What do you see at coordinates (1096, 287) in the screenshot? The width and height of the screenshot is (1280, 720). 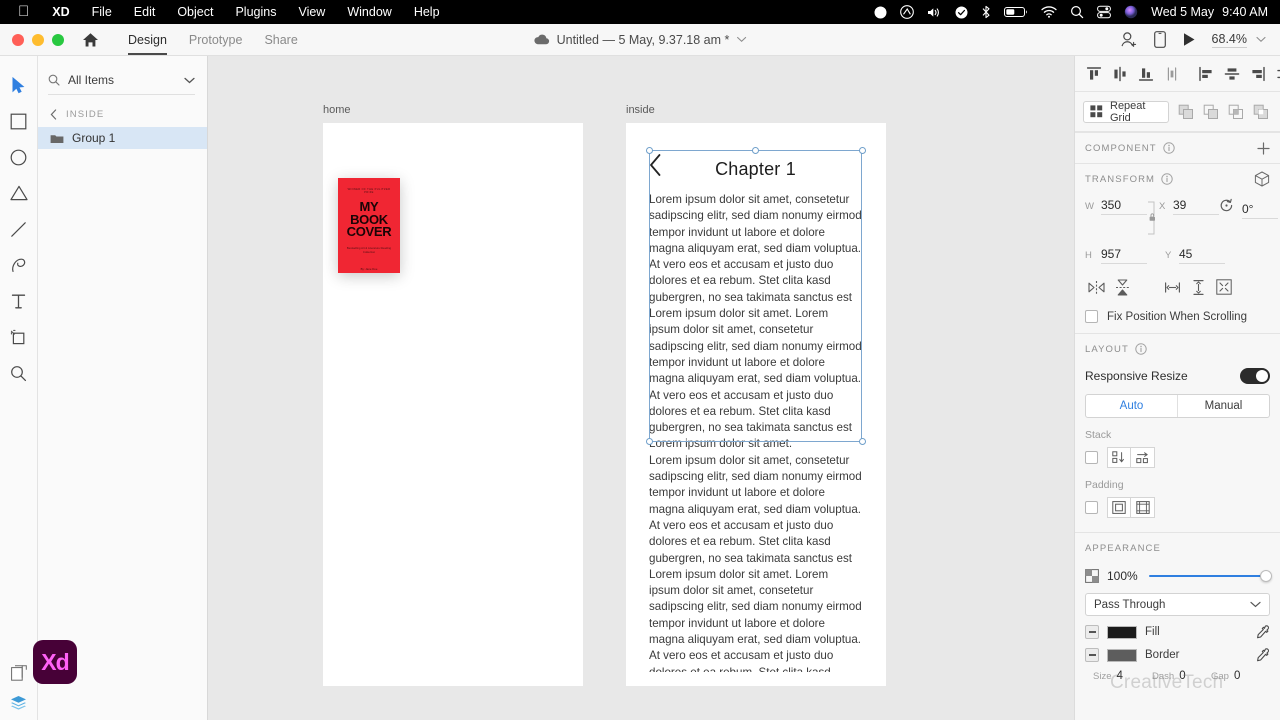 I see `flip-horizontal-icon` at bounding box center [1096, 287].